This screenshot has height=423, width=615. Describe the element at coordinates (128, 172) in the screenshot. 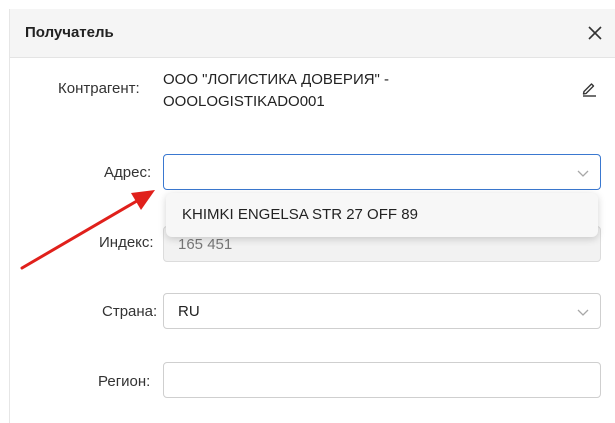

I see `address-label: Адрес:` at that location.